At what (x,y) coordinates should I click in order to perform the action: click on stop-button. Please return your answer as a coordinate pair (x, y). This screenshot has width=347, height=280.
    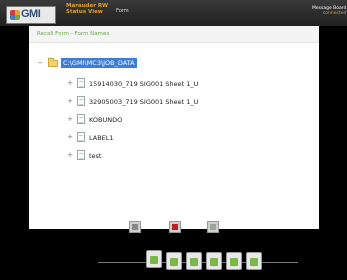
    Looking at the image, I should click on (175, 227).